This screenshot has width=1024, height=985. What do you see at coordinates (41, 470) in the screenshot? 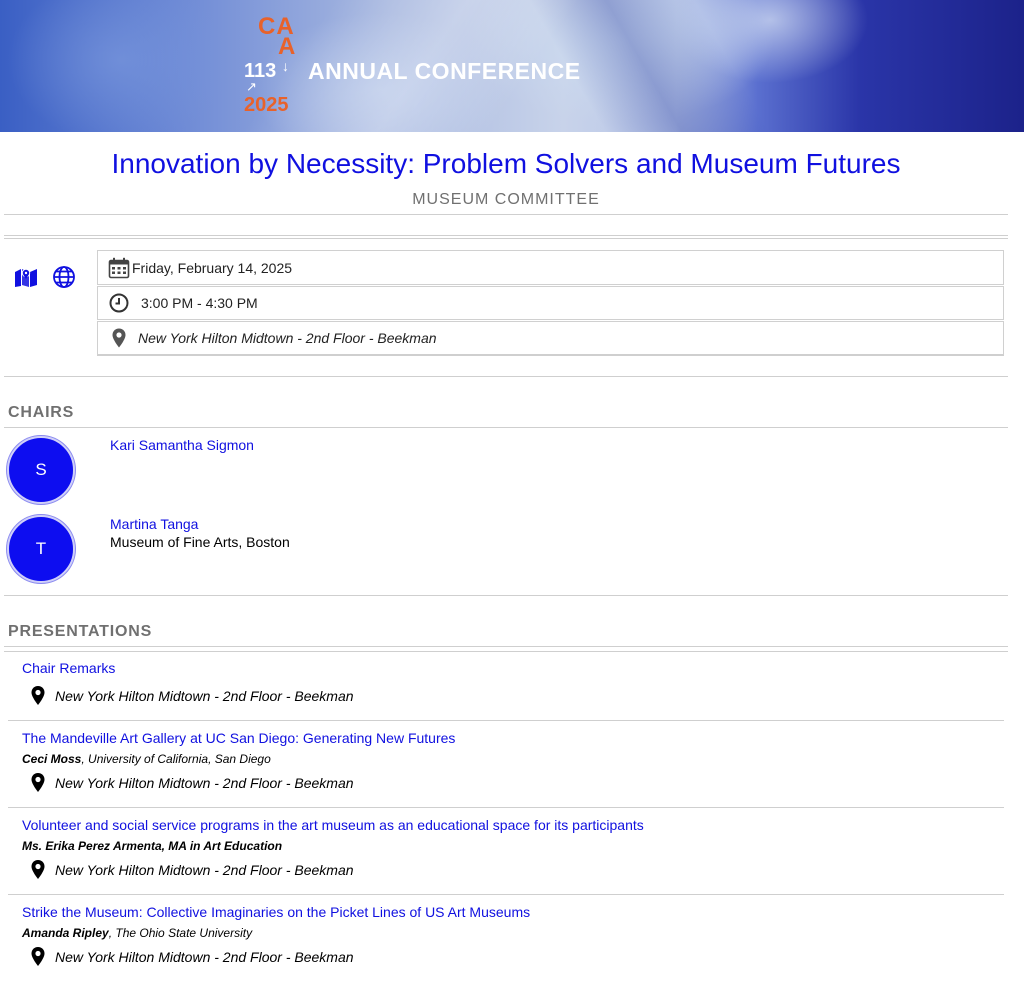
I see `avatar: S` at bounding box center [41, 470].